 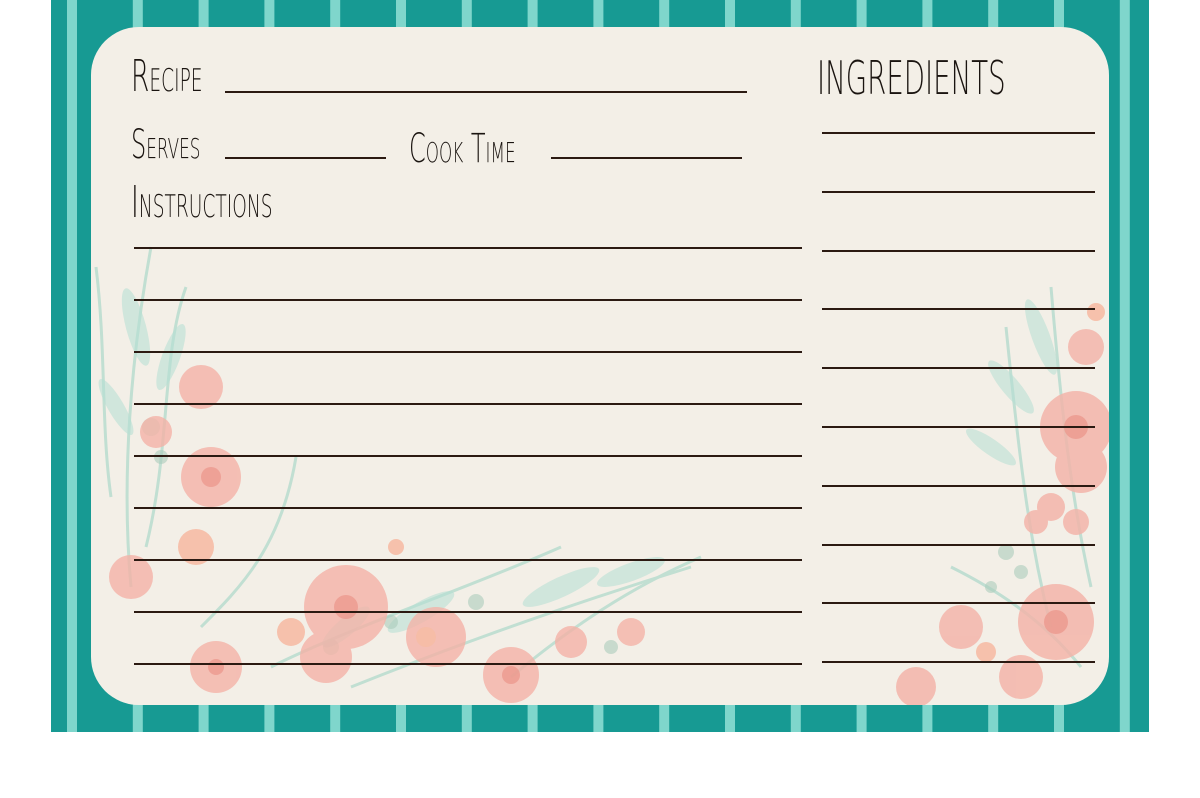 What do you see at coordinates (167, 76) in the screenshot?
I see `recipe-label: Recipe` at bounding box center [167, 76].